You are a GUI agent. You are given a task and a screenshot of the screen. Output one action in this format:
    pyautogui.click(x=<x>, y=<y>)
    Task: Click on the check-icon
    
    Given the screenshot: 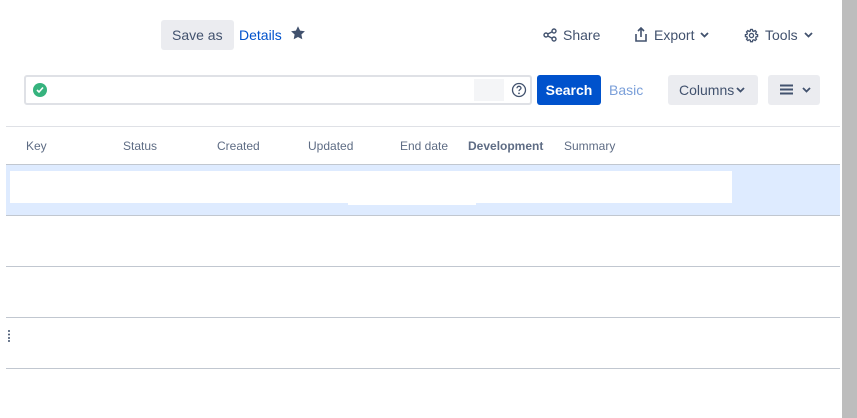 What is the action you would take?
    pyautogui.click(x=40, y=90)
    